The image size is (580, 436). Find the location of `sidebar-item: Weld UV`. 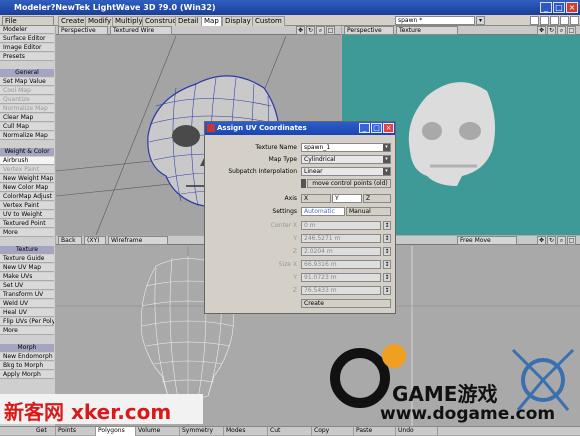

sidebar-item: Weld UV is located at coordinates (27, 304).